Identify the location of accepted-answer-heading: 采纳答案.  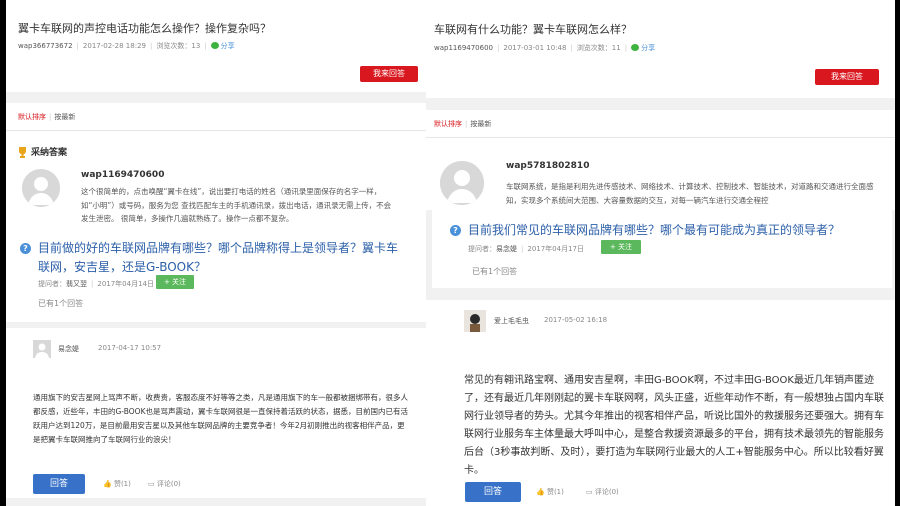
(49, 153).